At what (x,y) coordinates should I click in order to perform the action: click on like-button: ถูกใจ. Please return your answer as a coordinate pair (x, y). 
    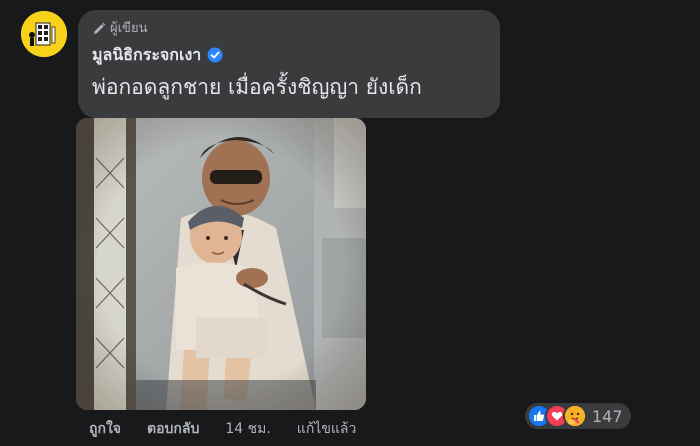
    Looking at the image, I should click on (105, 429).